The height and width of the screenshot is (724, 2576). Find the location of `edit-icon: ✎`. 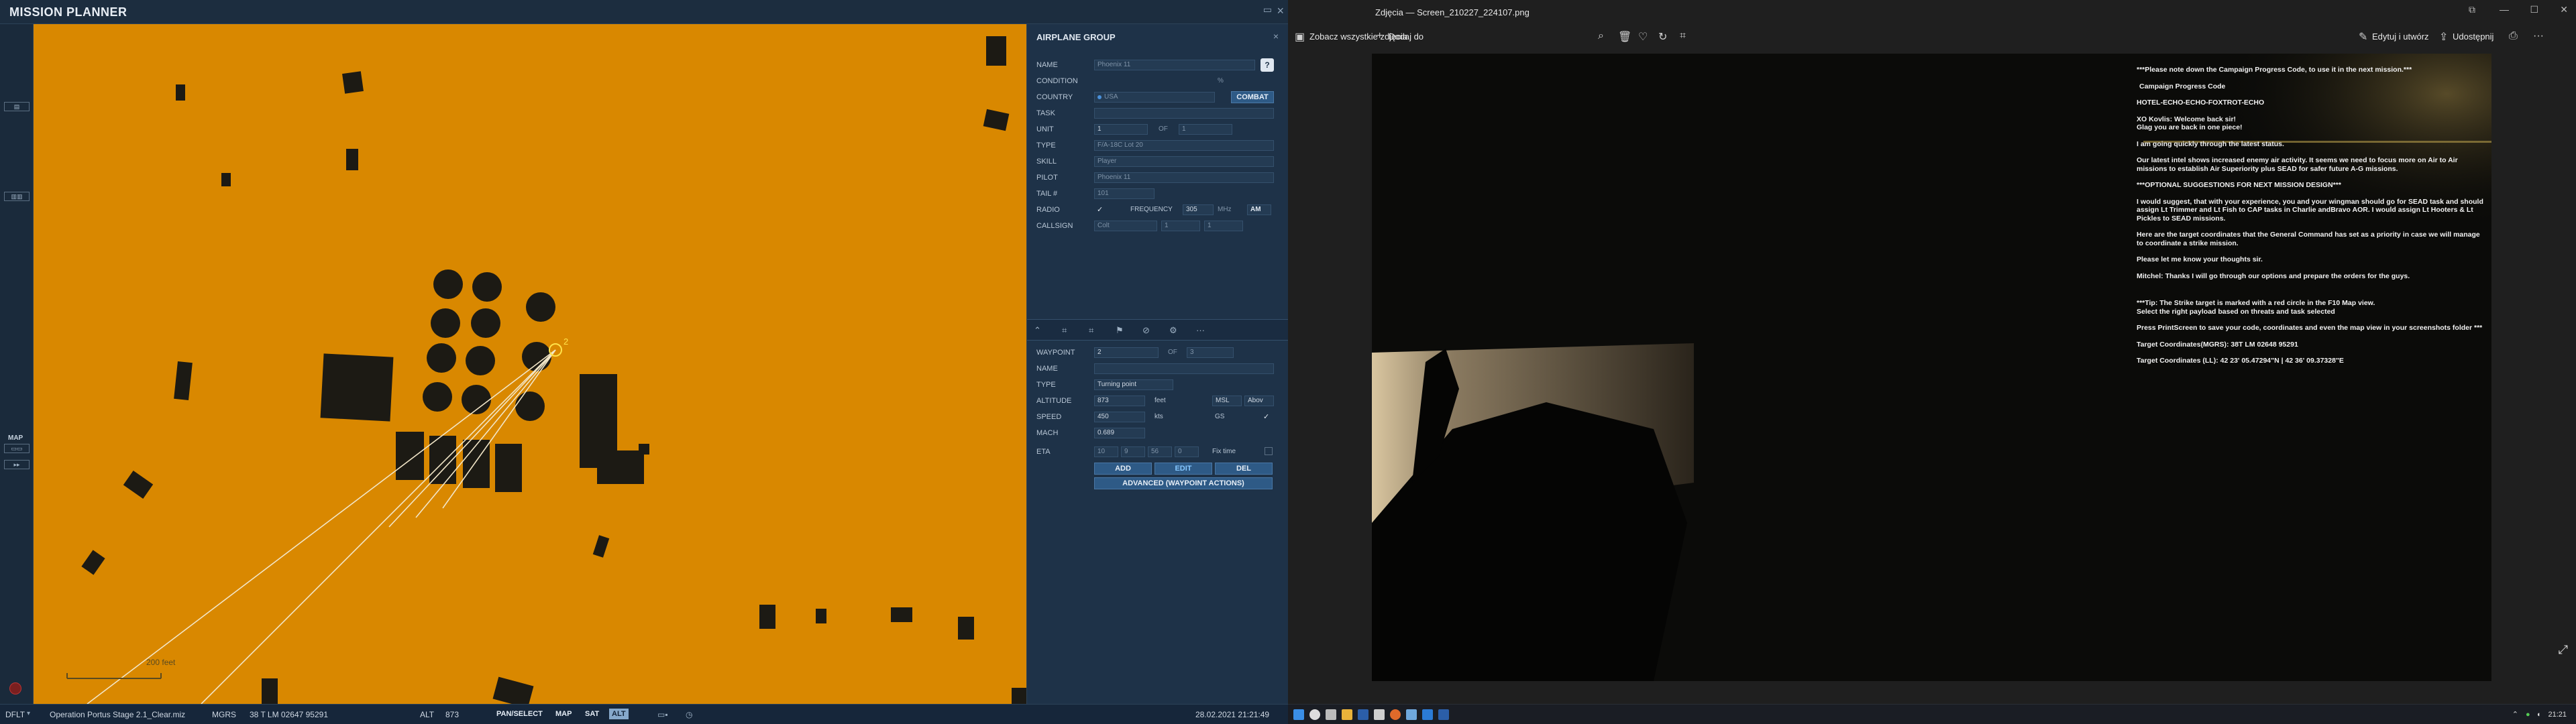

edit-icon: ✎ is located at coordinates (2363, 37).